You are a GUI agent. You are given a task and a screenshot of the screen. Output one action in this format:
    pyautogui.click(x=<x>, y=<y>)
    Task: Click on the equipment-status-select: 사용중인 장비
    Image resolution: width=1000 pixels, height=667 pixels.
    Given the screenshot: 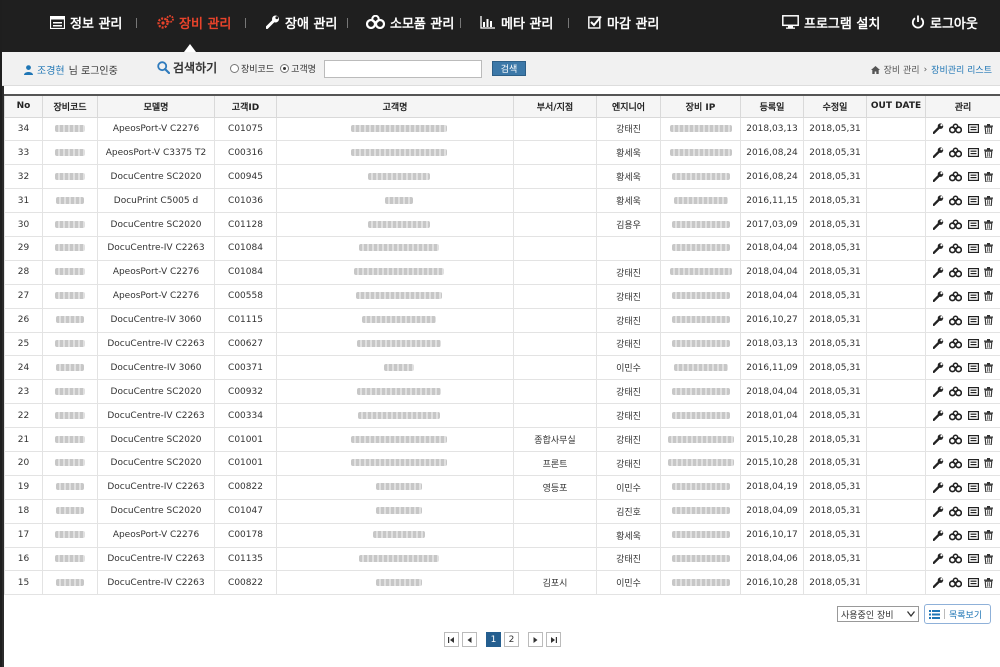 What is the action you would take?
    pyautogui.click(x=878, y=614)
    